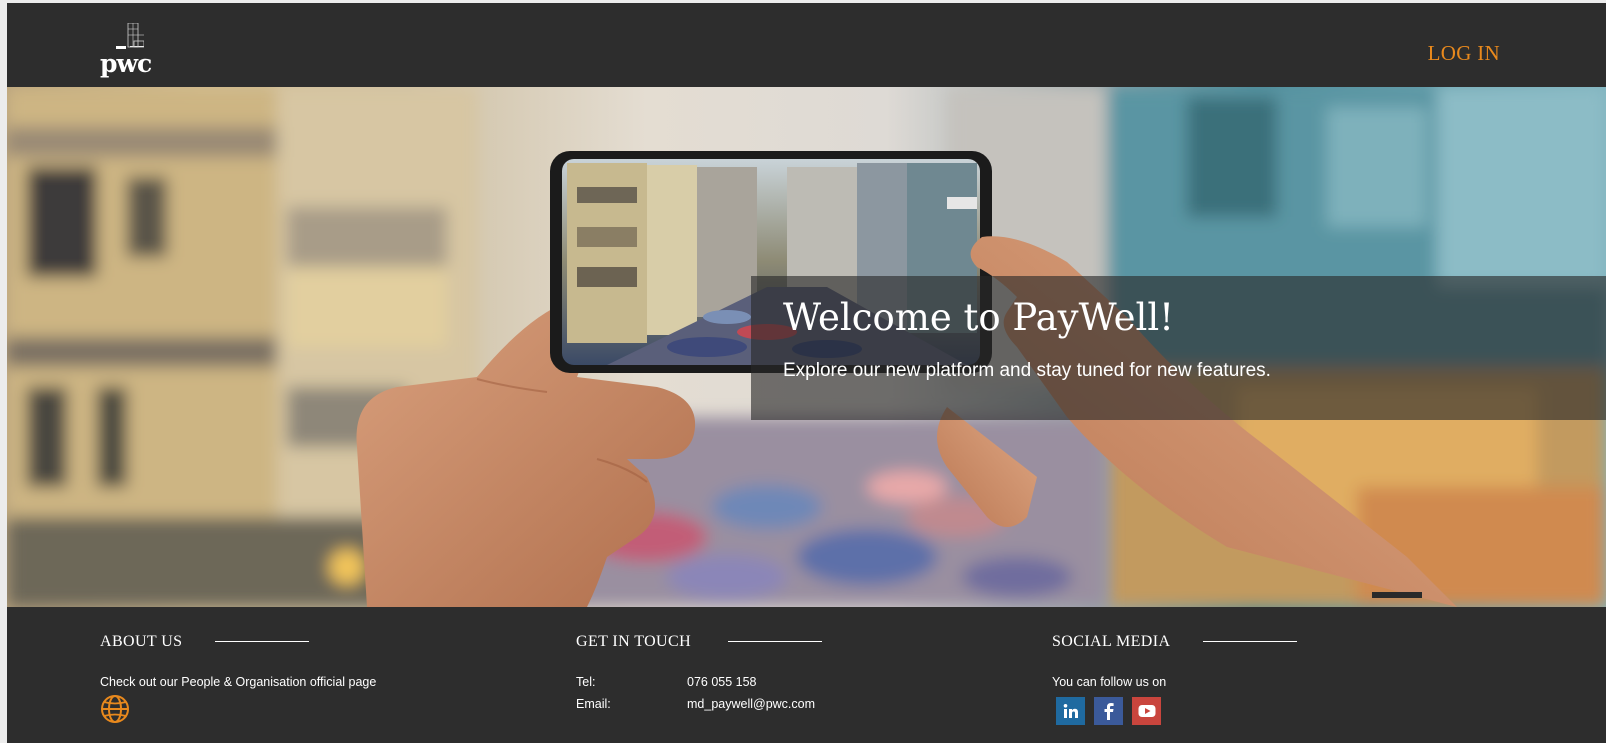 The image size is (1606, 743). Describe the element at coordinates (1109, 682) in the screenshot. I see `social-text: You can follow us on` at that location.